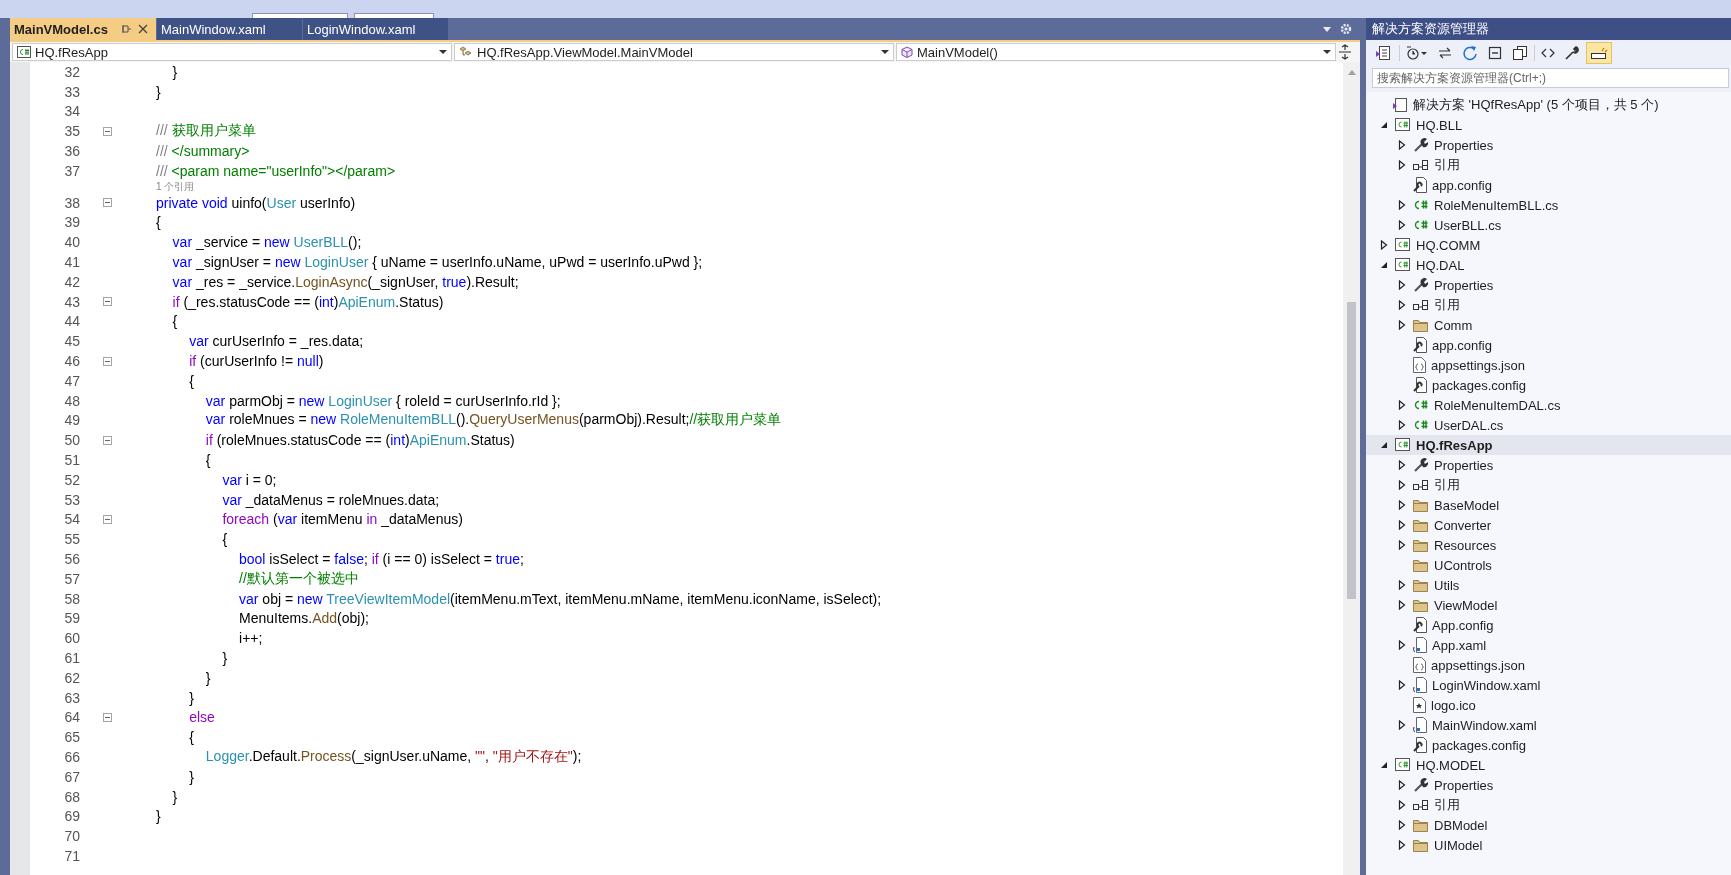  Describe the element at coordinates (229, 29) in the screenshot. I see `document-tab: MainWindow.xaml` at that location.